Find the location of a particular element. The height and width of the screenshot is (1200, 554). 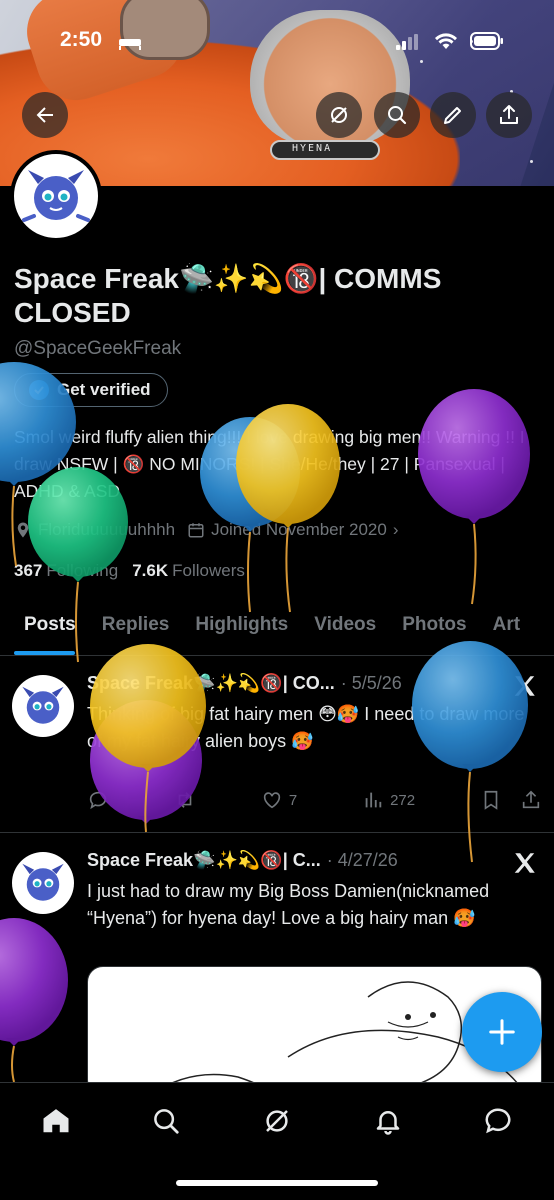

reply-button is located at coordinates (98, 800).